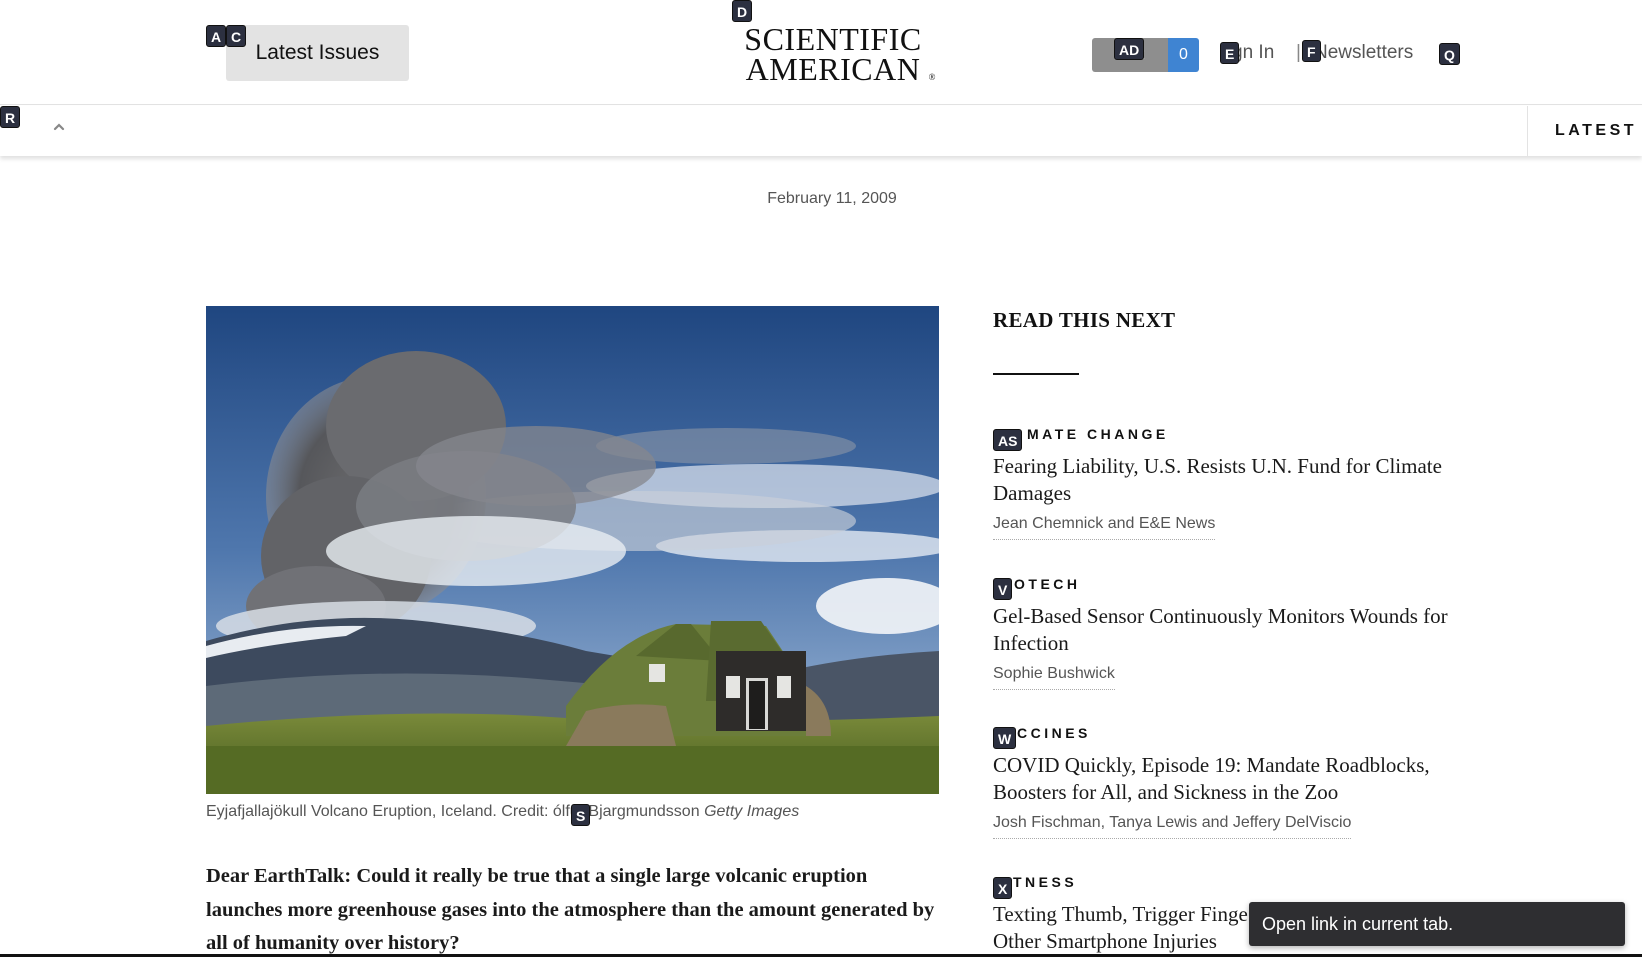 This screenshot has height=957, width=1642. What do you see at coordinates (1363, 53) in the screenshot?
I see `newsletters-link: Newsletters` at bounding box center [1363, 53].